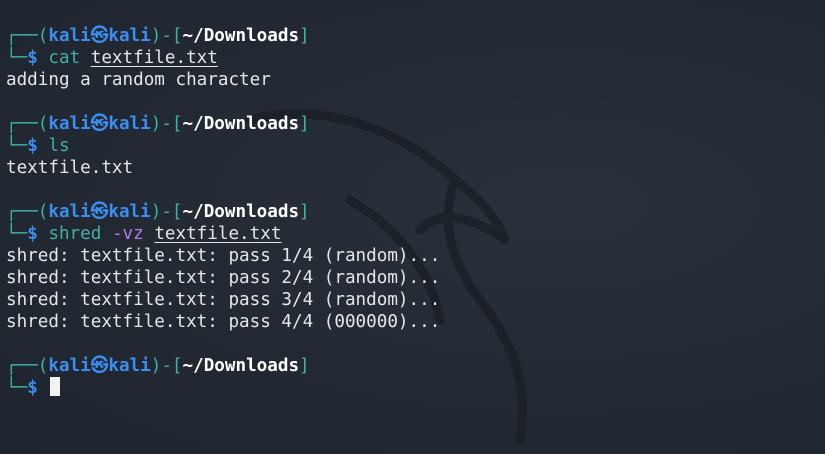 The width and height of the screenshot is (825, 454). What do you see at coordinates (138, 80) in the screenshot?
I see `output-line: adding a random character` at bounding box center [138, 80].